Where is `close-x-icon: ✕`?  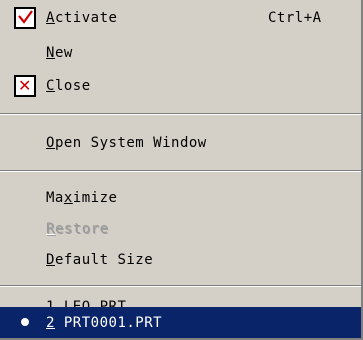
close-x-icon: ✕ is located at coordinates (25, 86).